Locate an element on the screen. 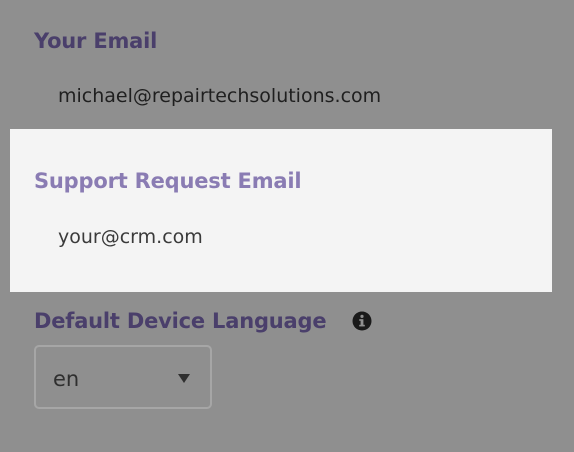  device-language-selected: en is located at coordinates (66, 379).